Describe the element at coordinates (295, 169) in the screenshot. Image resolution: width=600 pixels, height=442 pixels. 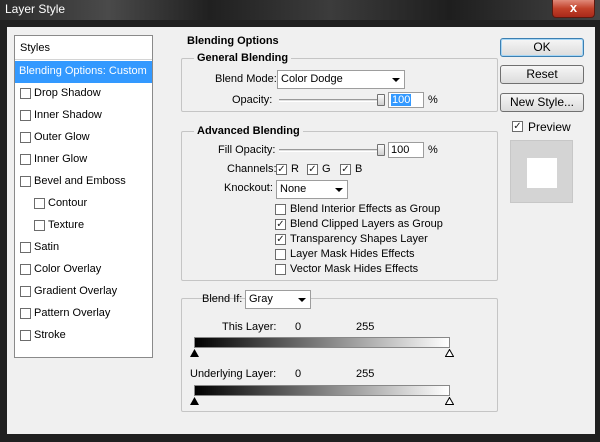
I see `channel-r-label: R` at that location.